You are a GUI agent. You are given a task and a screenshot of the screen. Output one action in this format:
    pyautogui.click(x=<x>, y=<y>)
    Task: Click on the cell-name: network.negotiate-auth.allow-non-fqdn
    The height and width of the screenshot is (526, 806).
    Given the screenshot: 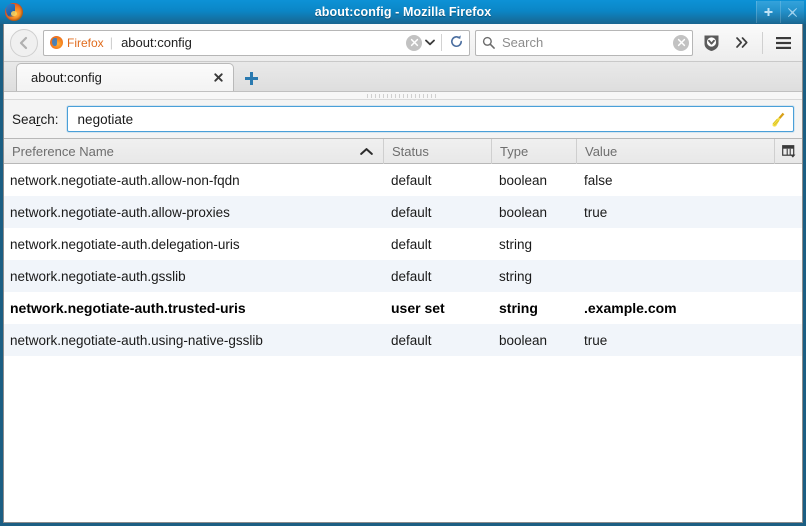 What is the action you would take?
    pyautogui.click(x=125, y=180)
    